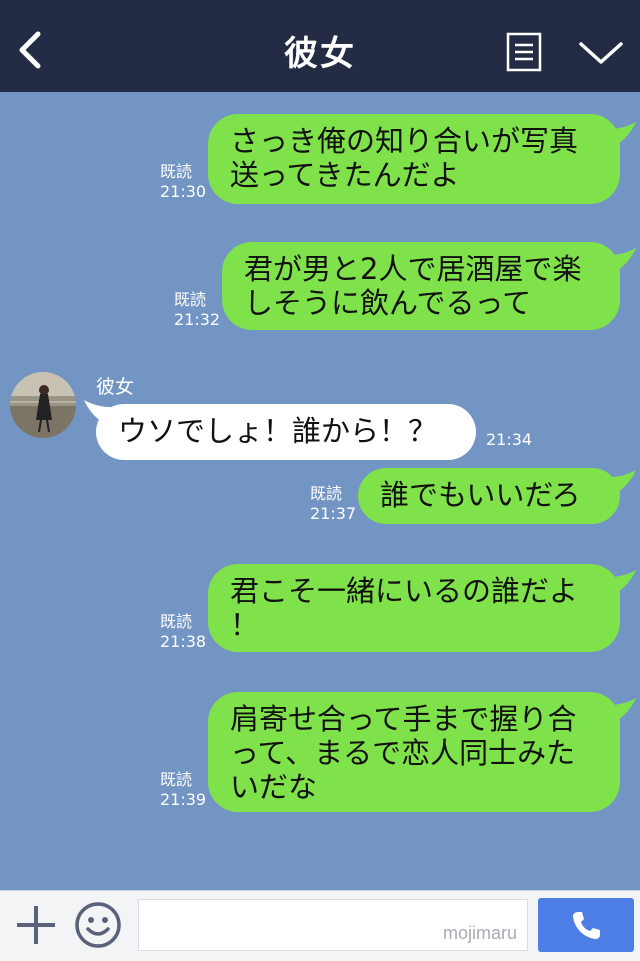 The image size is (640, 961). Describe the element at coordinates (36, 925) in the screenshot. I see `plus-icon` at that location.